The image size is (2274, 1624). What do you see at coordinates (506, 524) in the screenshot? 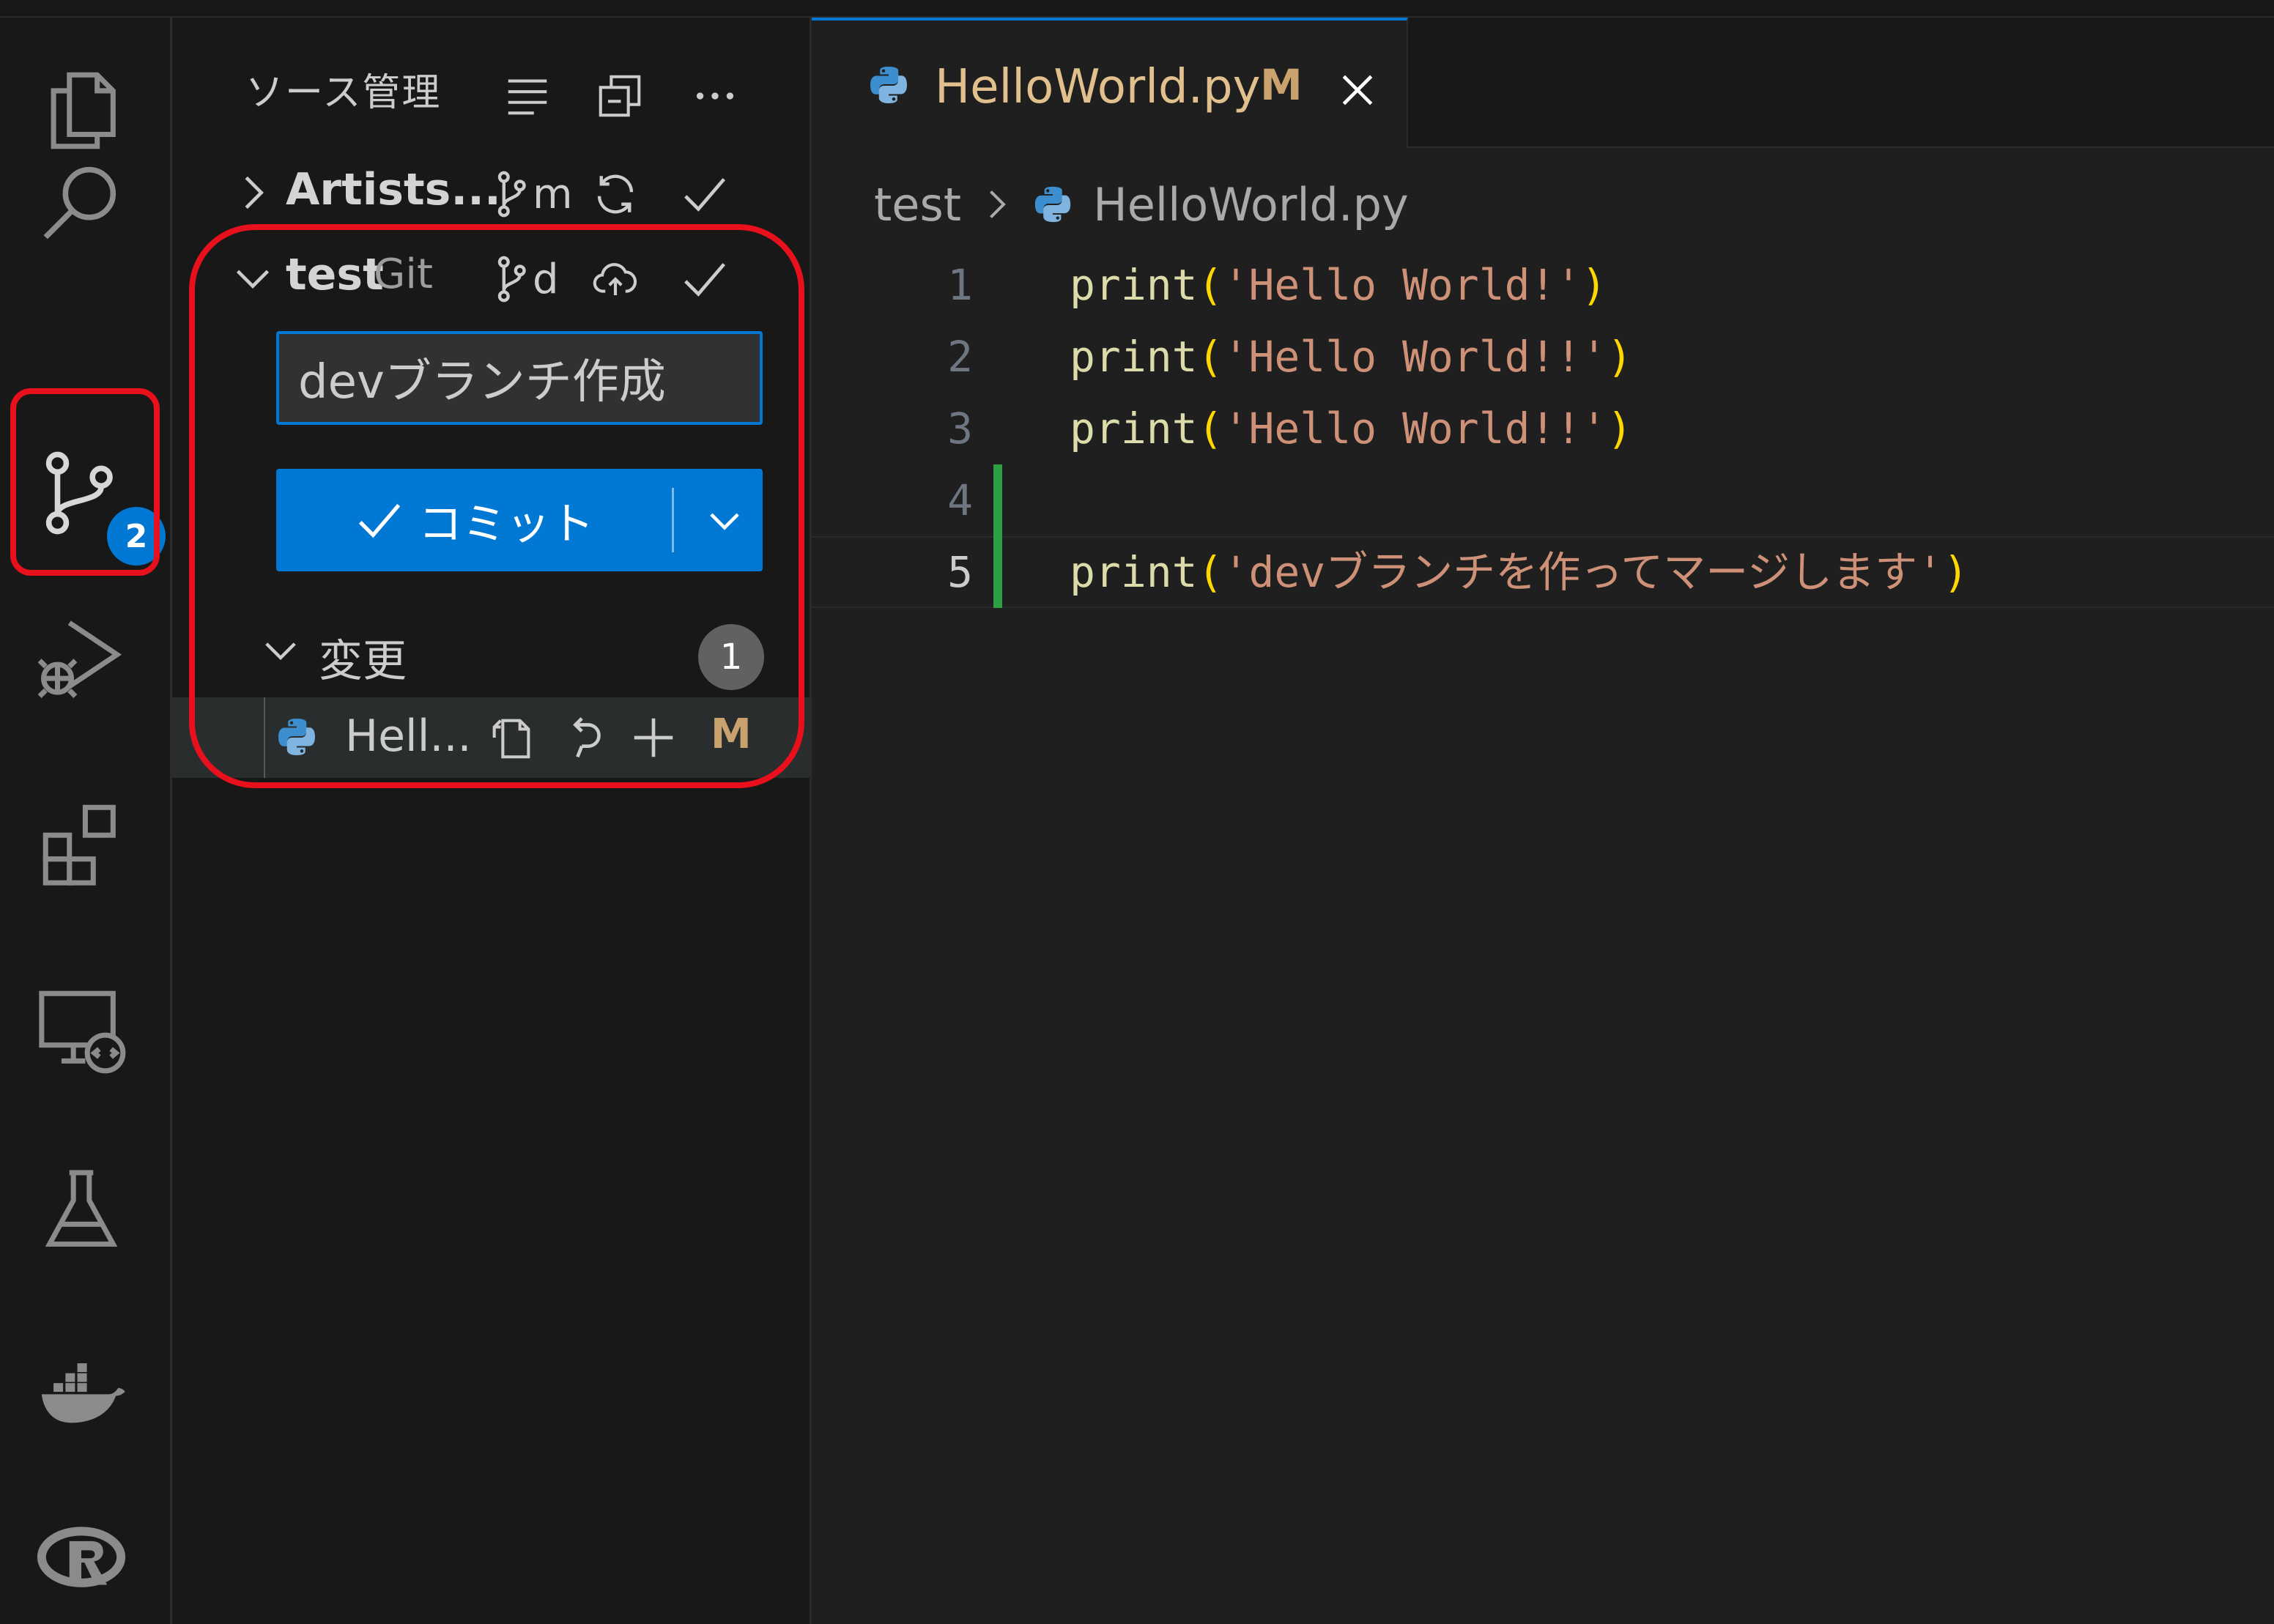
I see `commit-button-label: コミット` at bounding box center [506, 524].